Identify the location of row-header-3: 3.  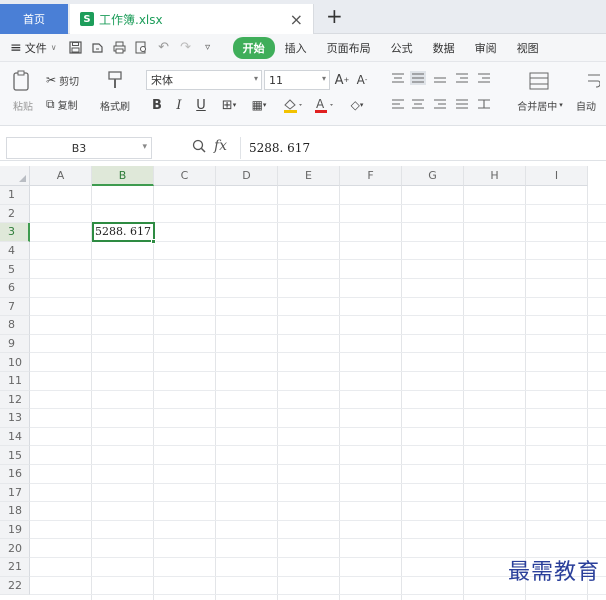
(15, 232).